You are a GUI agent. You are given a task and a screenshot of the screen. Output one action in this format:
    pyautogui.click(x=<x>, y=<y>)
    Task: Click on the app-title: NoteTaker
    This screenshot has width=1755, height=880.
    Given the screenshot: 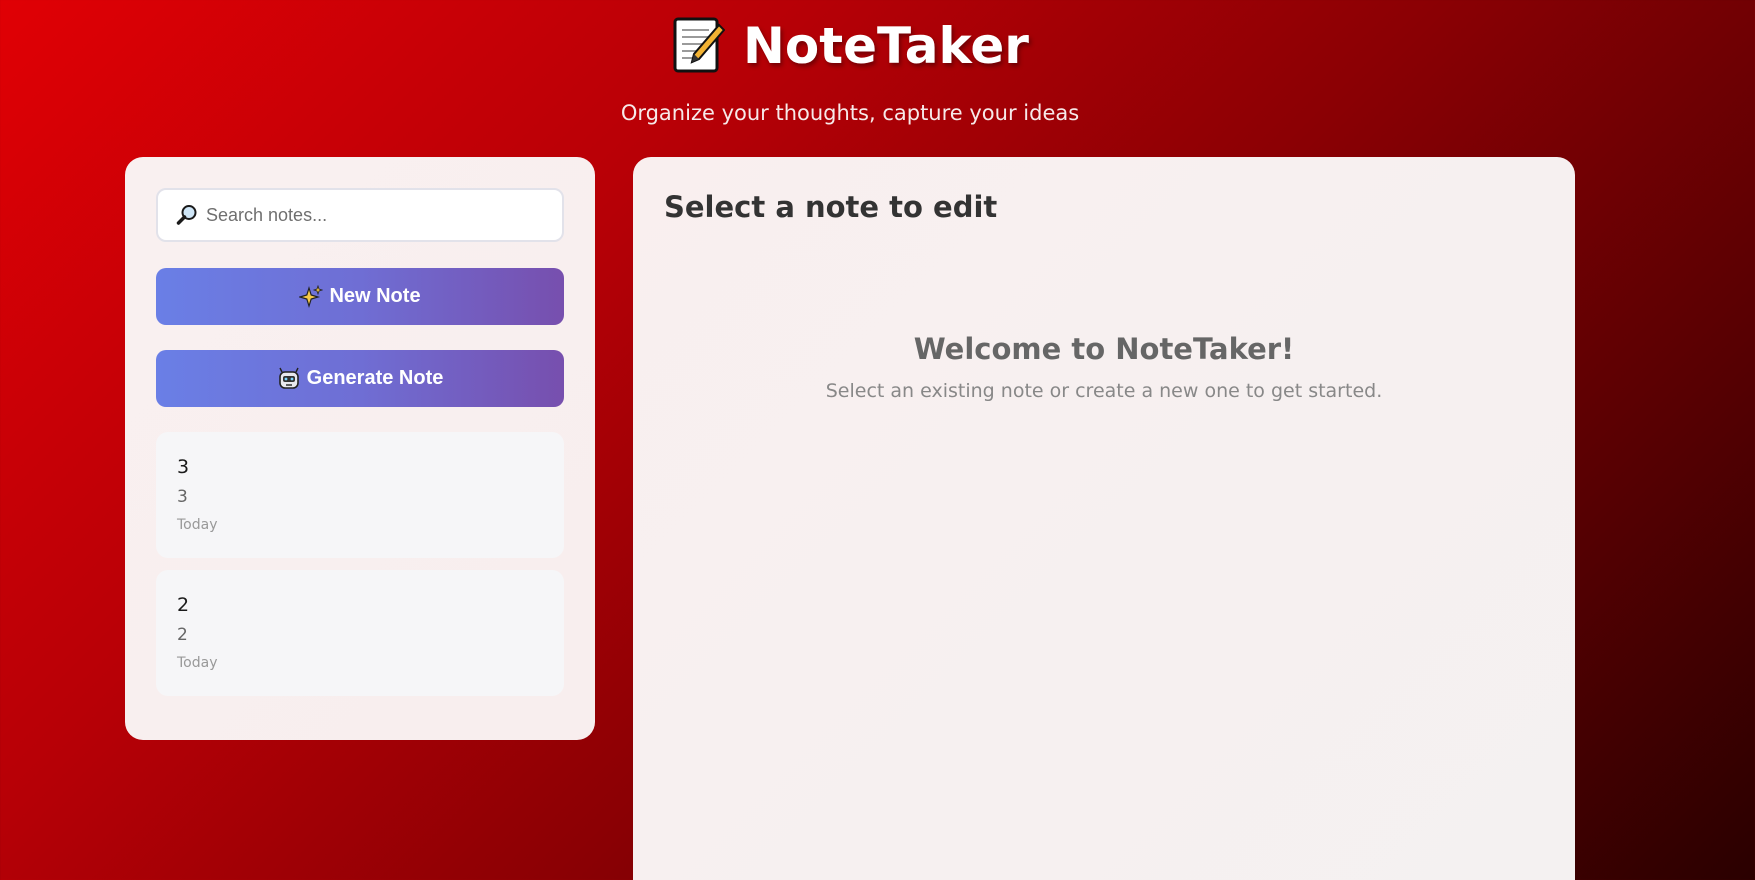 What is the action you would take?
    pyautogui.click(x=886, y=46)
    